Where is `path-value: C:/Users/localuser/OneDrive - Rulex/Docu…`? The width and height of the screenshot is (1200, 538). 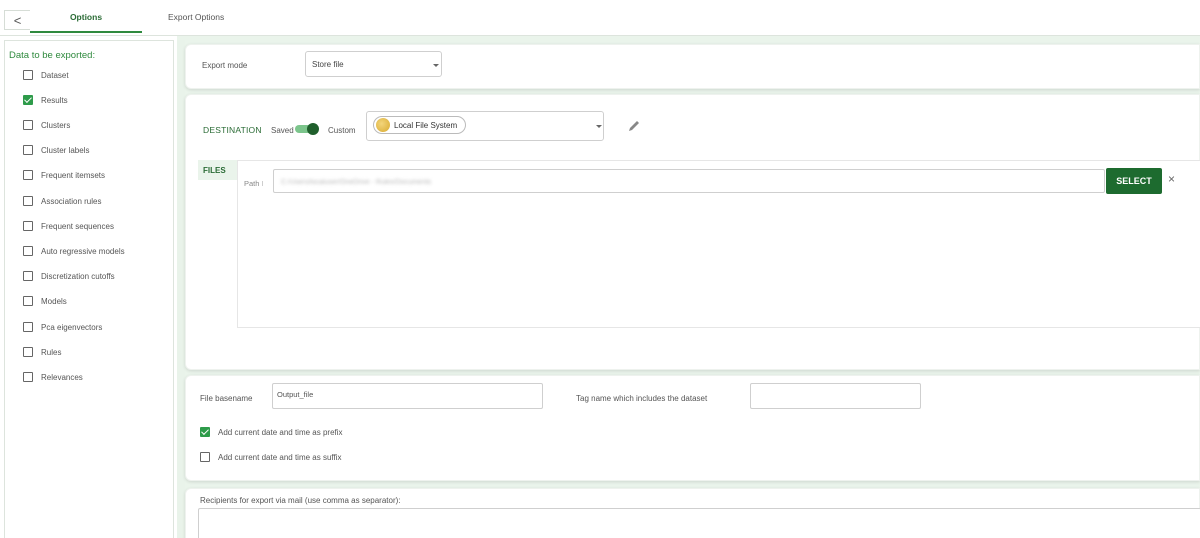
path-value: C:/Users/localuser/OneDrive - Rulex/Docu… is located at coordinates (356, 182).